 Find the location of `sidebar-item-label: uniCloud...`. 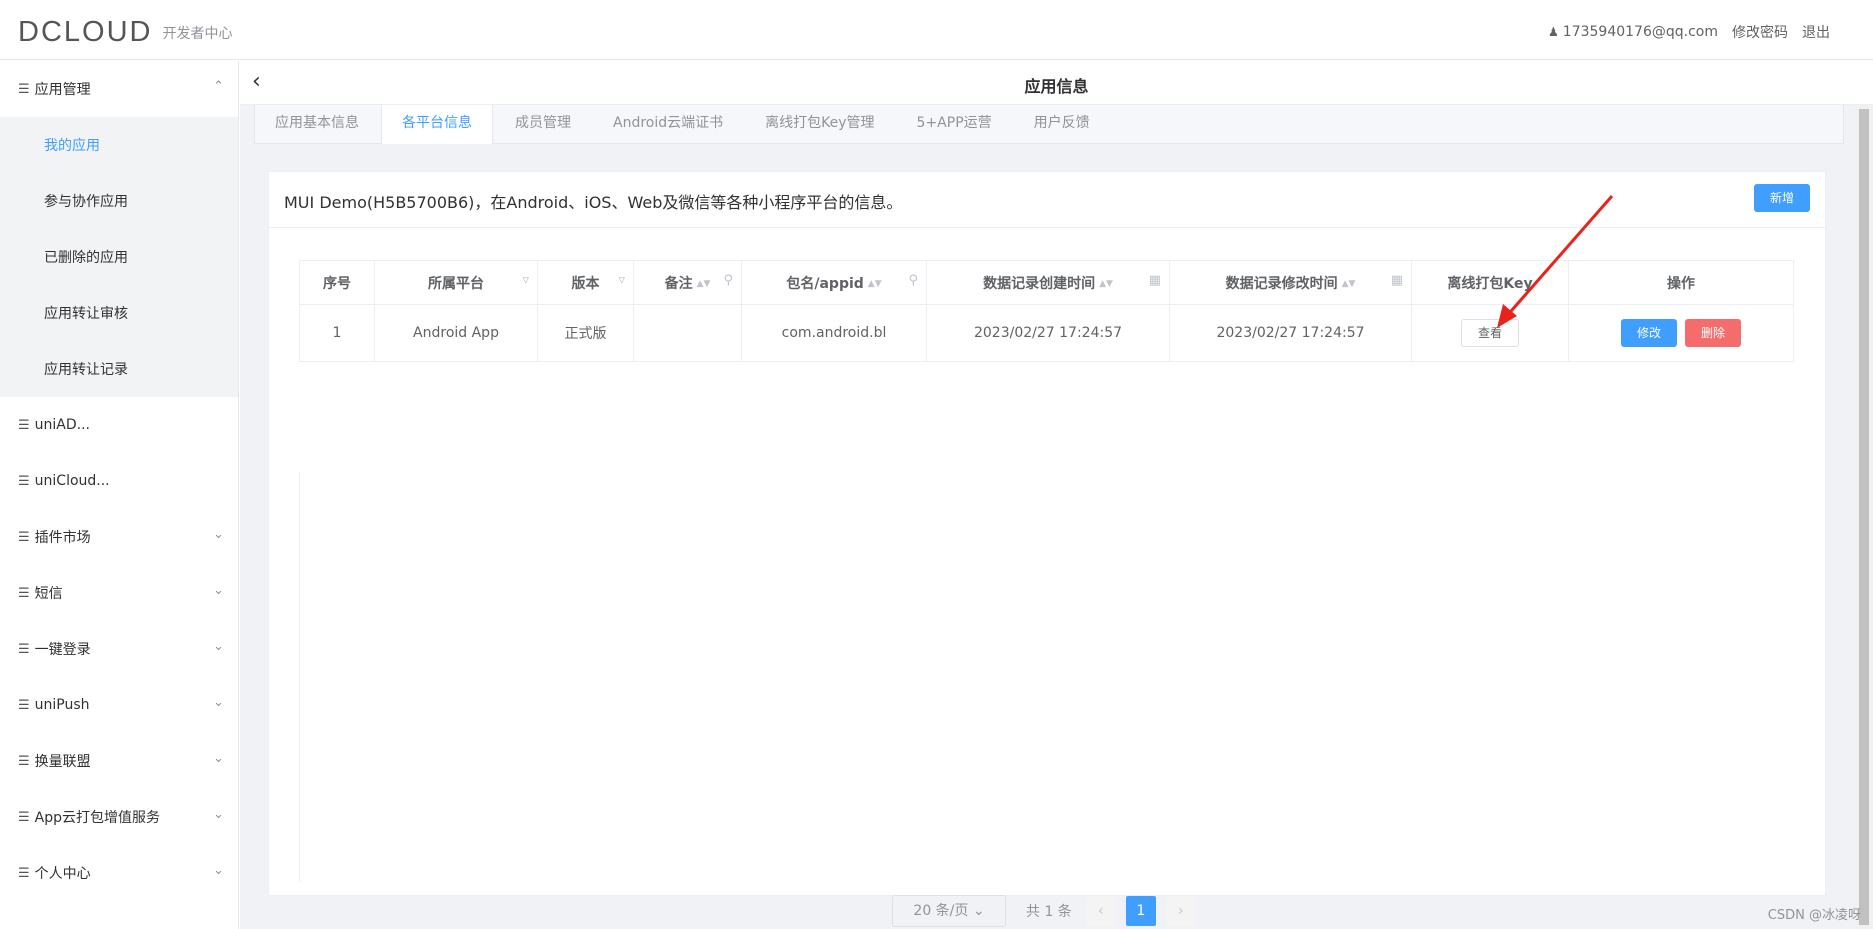

sidebar-item-label: uniCloud... is located at coordinates (72, 481).